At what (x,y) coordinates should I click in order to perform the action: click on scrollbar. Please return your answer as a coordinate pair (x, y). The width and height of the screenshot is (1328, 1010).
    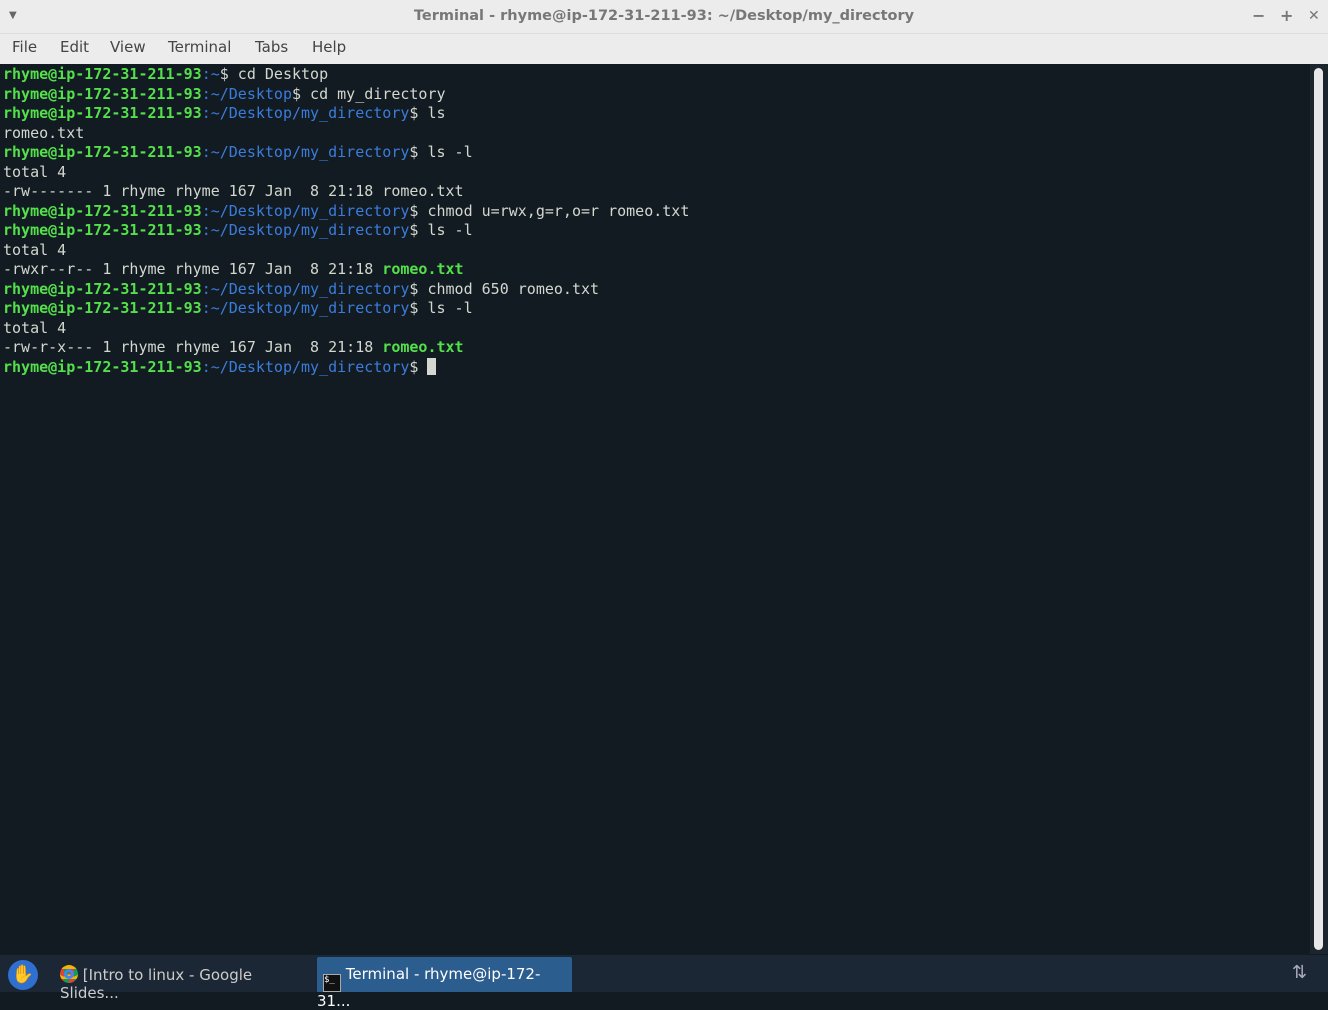
    Looking at the image, I should click on (1319, 509).